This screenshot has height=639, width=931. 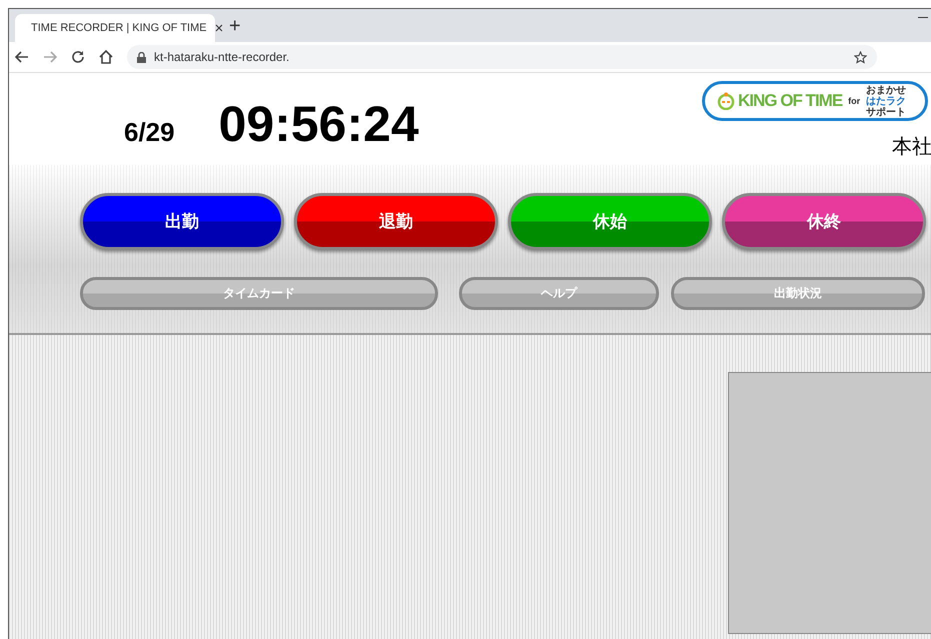 I want to click on logo-tagline: おまかせ, so click(x=886, y=90).